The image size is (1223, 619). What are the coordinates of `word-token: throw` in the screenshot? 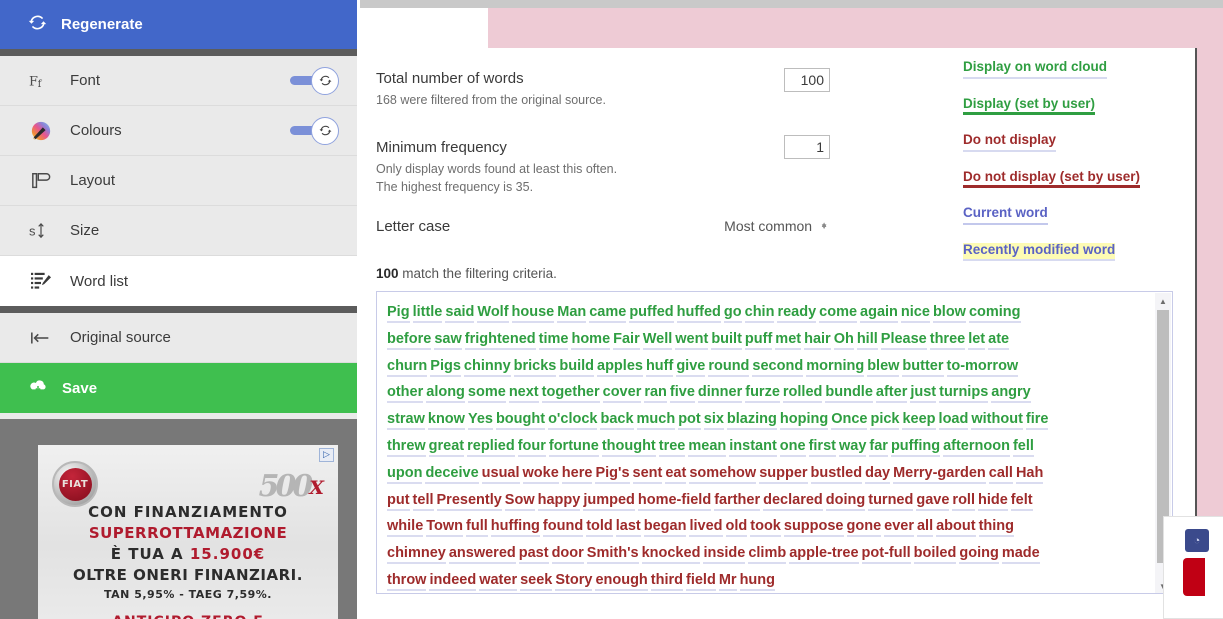 It's located at (407, 581).